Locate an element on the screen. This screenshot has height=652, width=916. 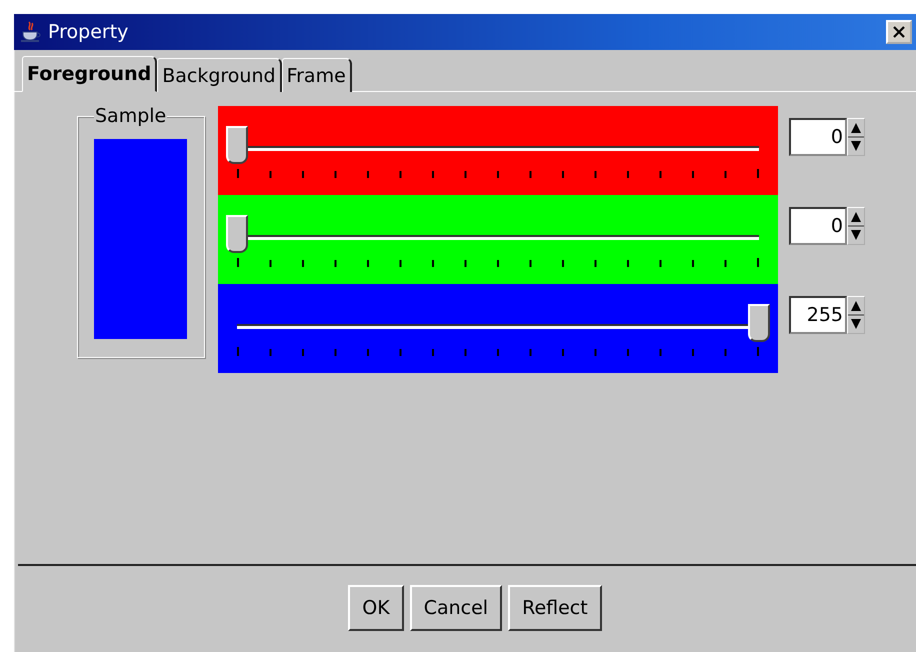
tab: Background is located at coordinates (219, 75).